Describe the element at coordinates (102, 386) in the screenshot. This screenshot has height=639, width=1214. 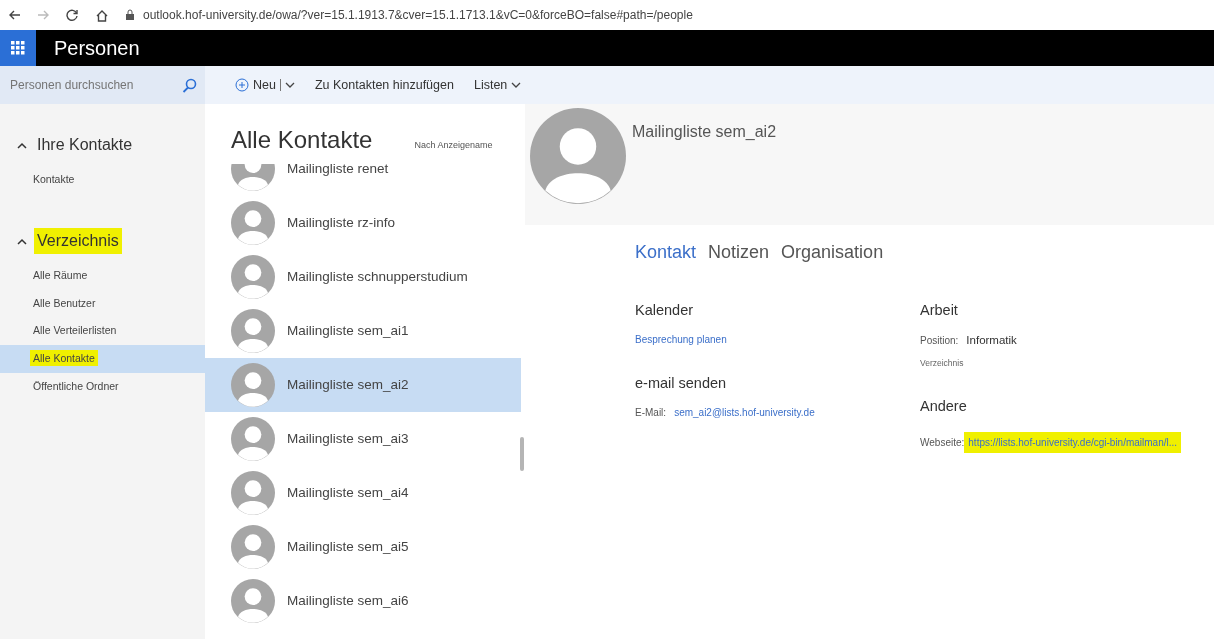
I see `folder-item: Öffentliche Ordner` at that location.